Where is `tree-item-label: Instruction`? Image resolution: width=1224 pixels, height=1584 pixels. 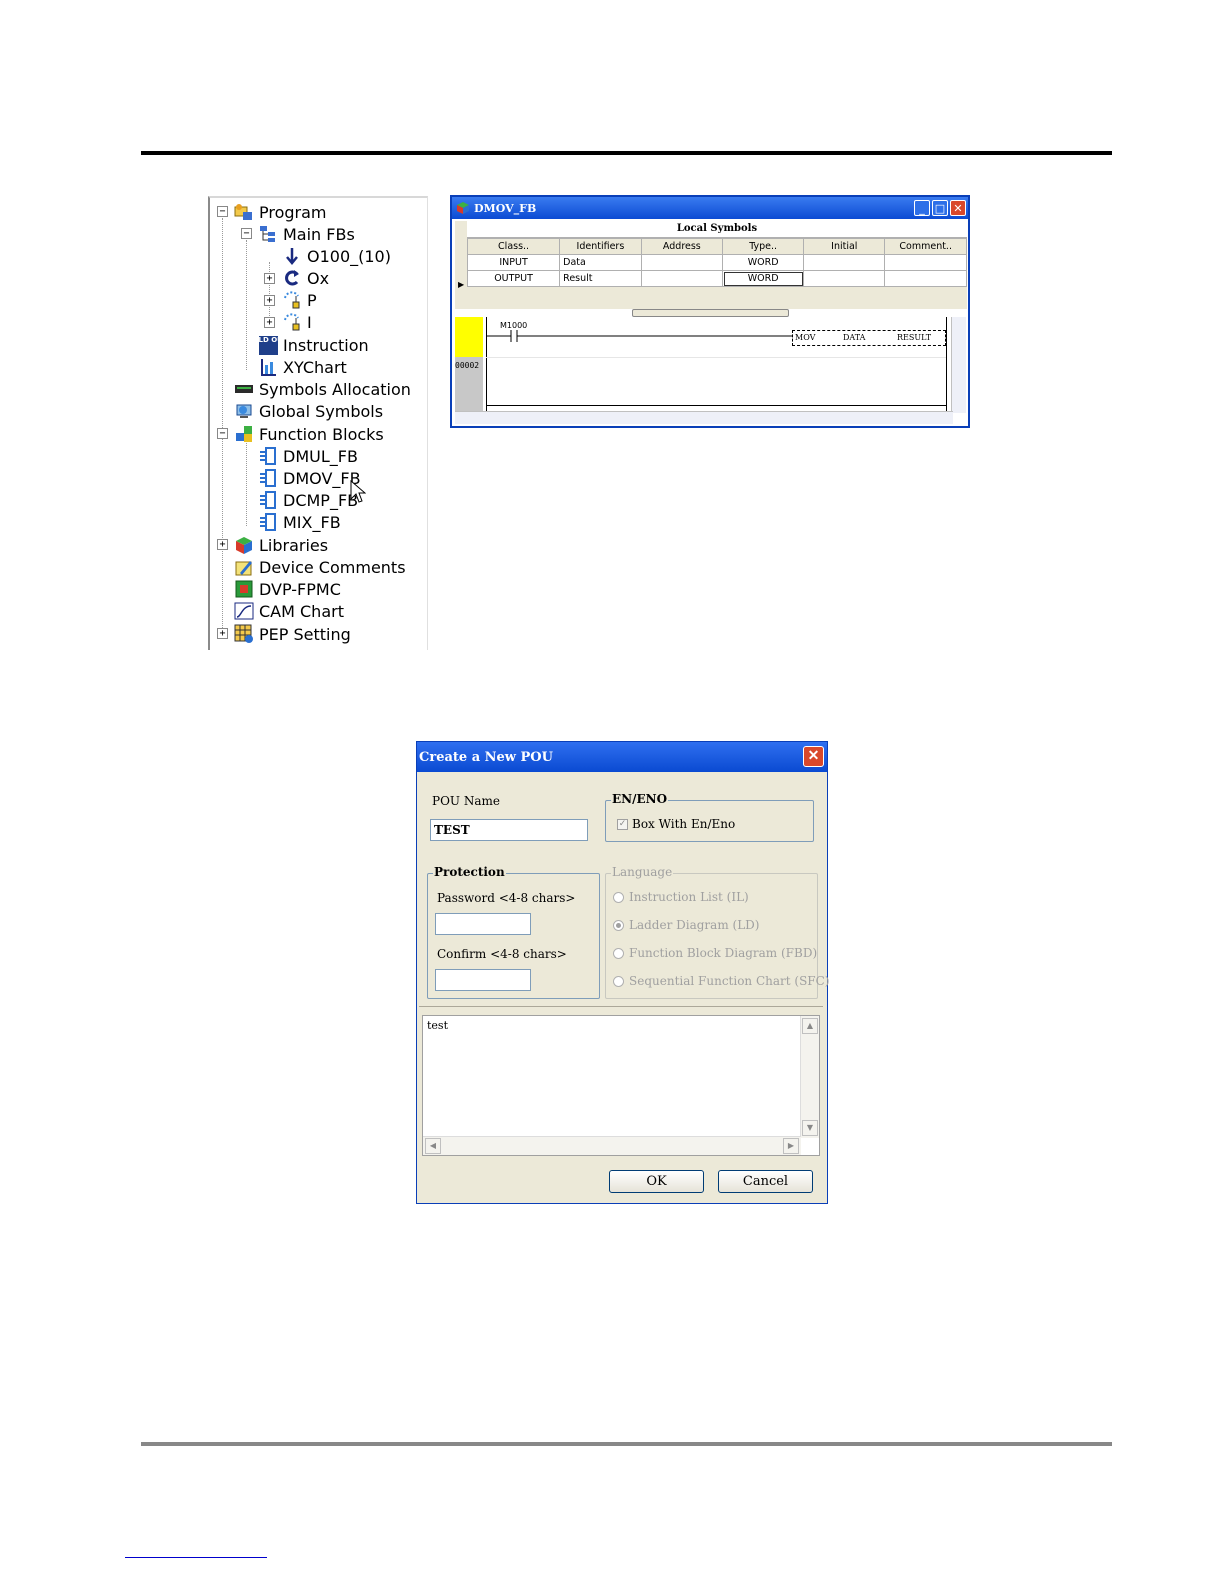
tree-item-label: Instruction is located at coordinates (326, 345).